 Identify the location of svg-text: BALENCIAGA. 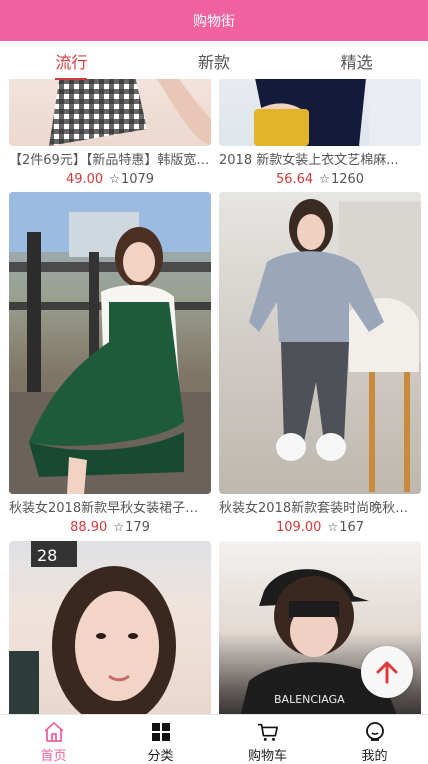
(309, 699).